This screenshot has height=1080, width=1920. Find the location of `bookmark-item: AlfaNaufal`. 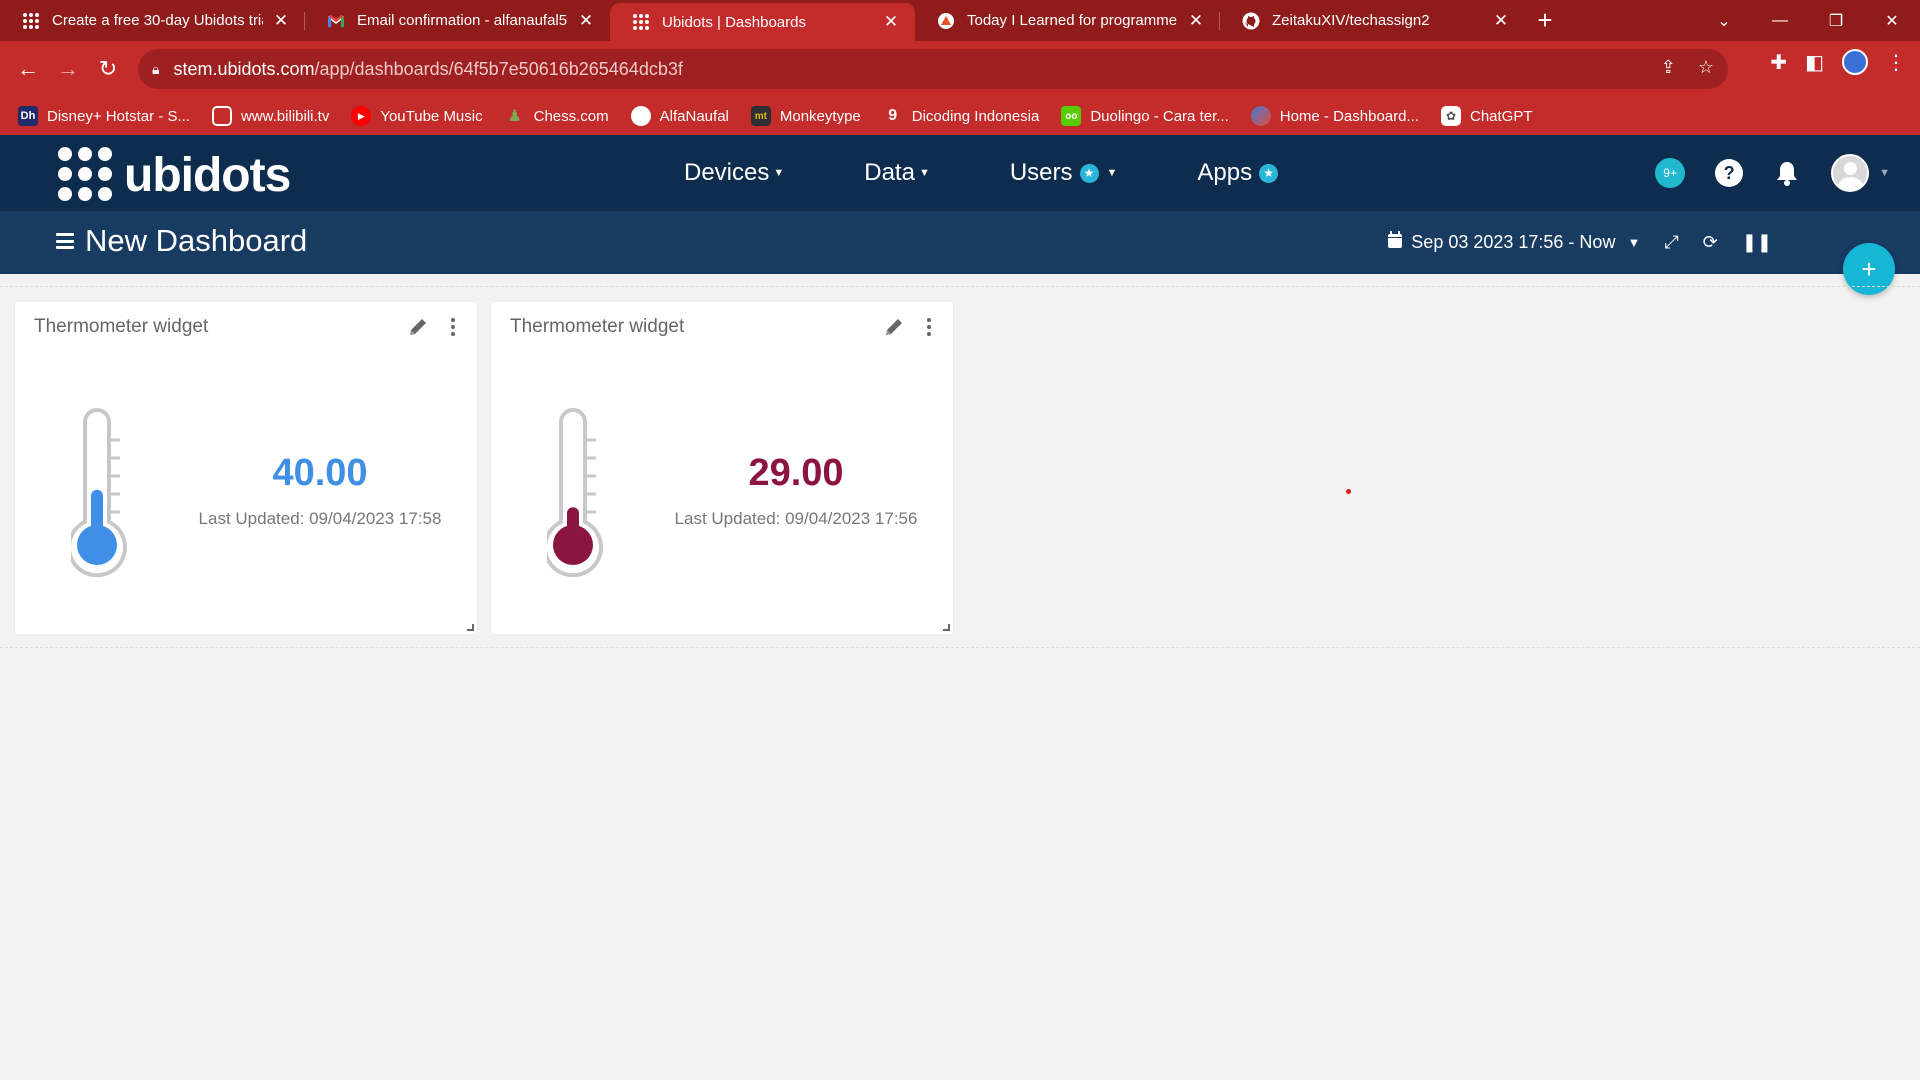

bookmark-item: AlfaNaufal is located at coordinates (679, 116).